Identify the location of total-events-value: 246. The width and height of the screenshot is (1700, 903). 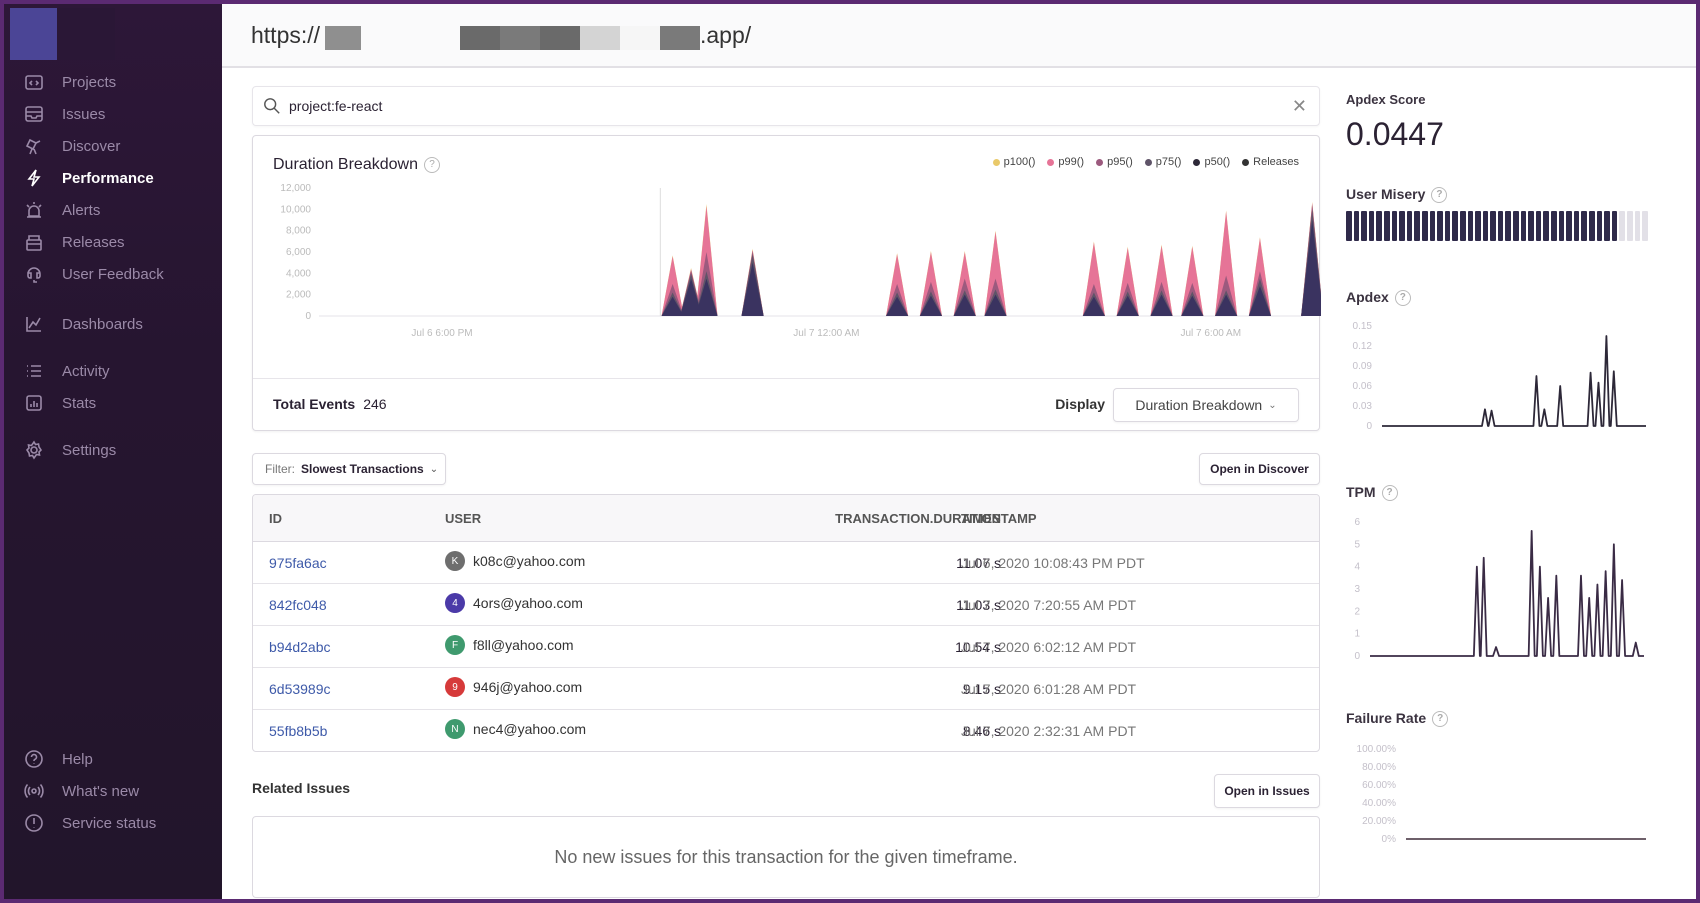
(375, 404).